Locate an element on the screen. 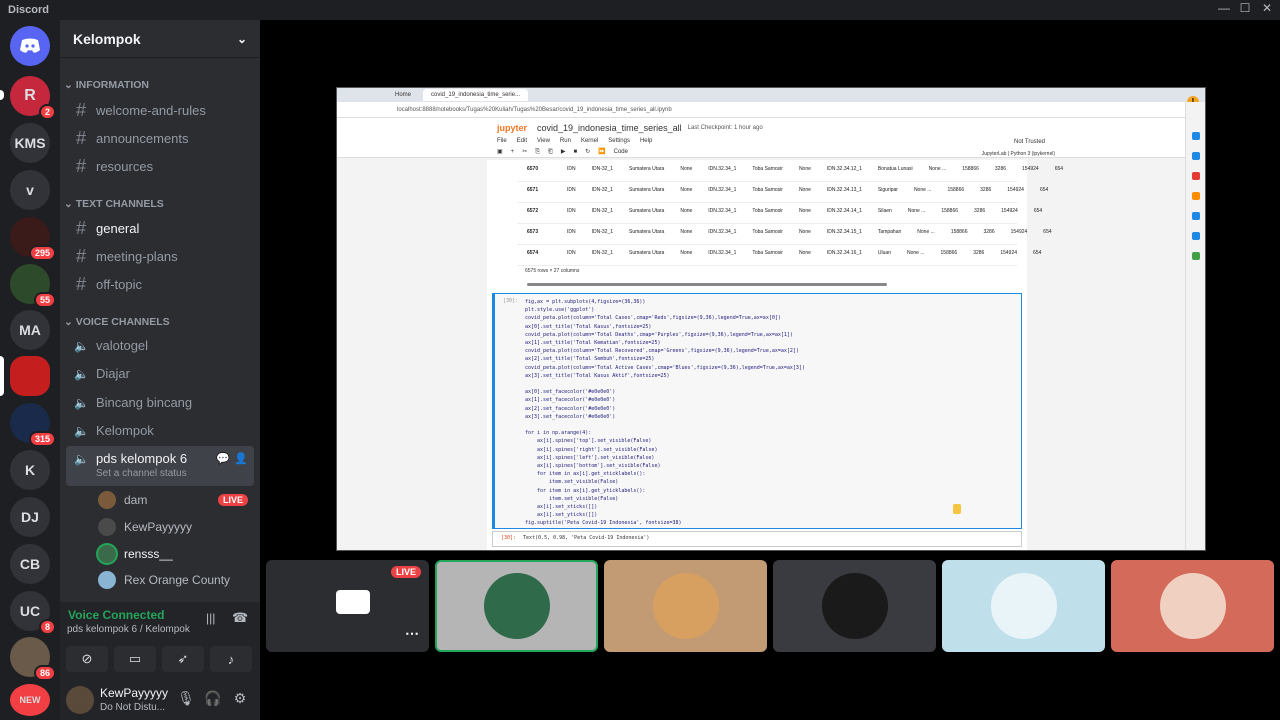 The height and width of the screenshot is (720, 1280). speaker-icon: 🔈 is located at coordinates (81, 402).